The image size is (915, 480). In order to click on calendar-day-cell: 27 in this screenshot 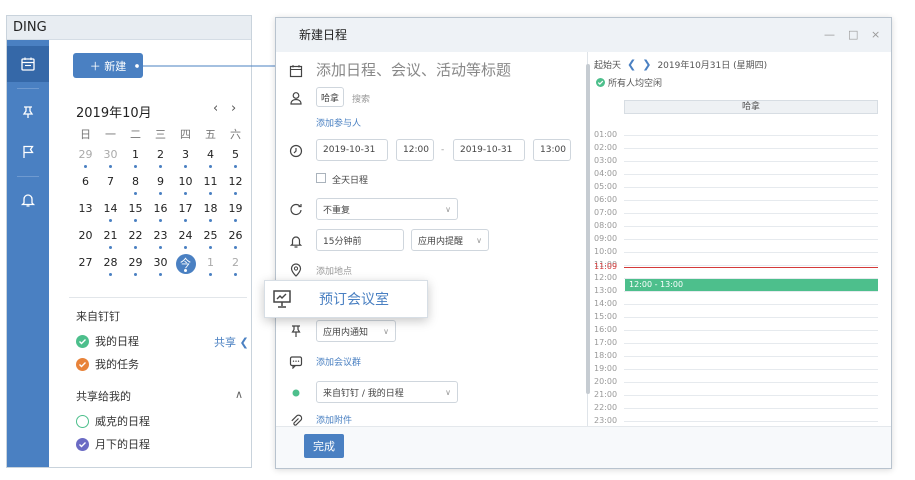, I will do `click(85, 267)`.